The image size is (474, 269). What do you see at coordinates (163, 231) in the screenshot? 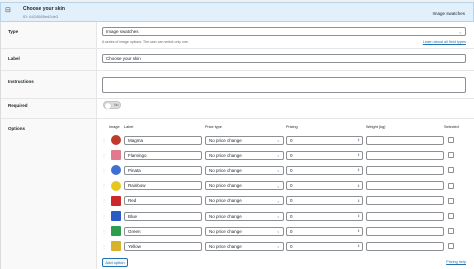
I see `option-label-input: Green` at bounding box center [163, 231].